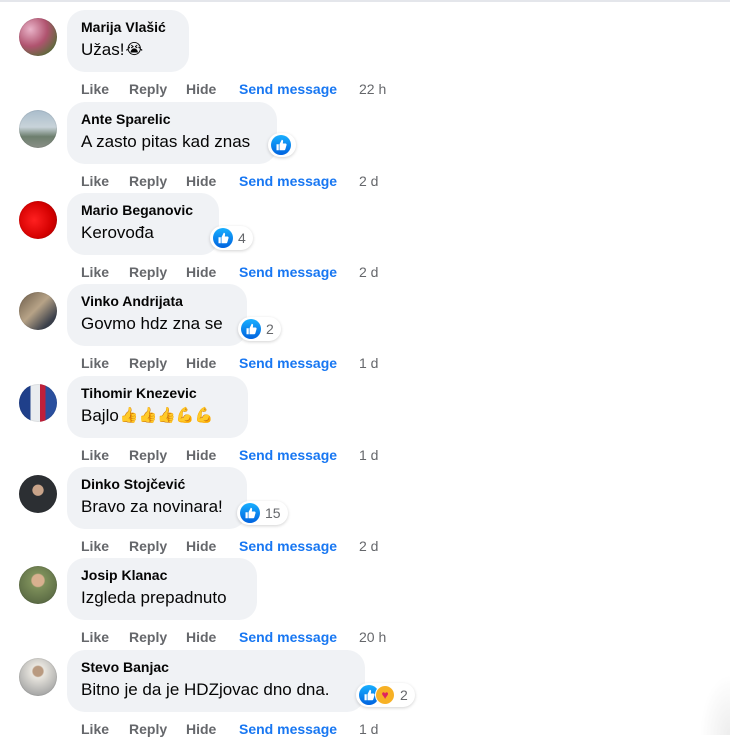 Image resolution: width=730 pixels, height=739 pixels. What do you see at coordinates (157, 393) in the screenshot?
I see `comment-author: Tihomir Knezevic` at bounding box center [157, 393].